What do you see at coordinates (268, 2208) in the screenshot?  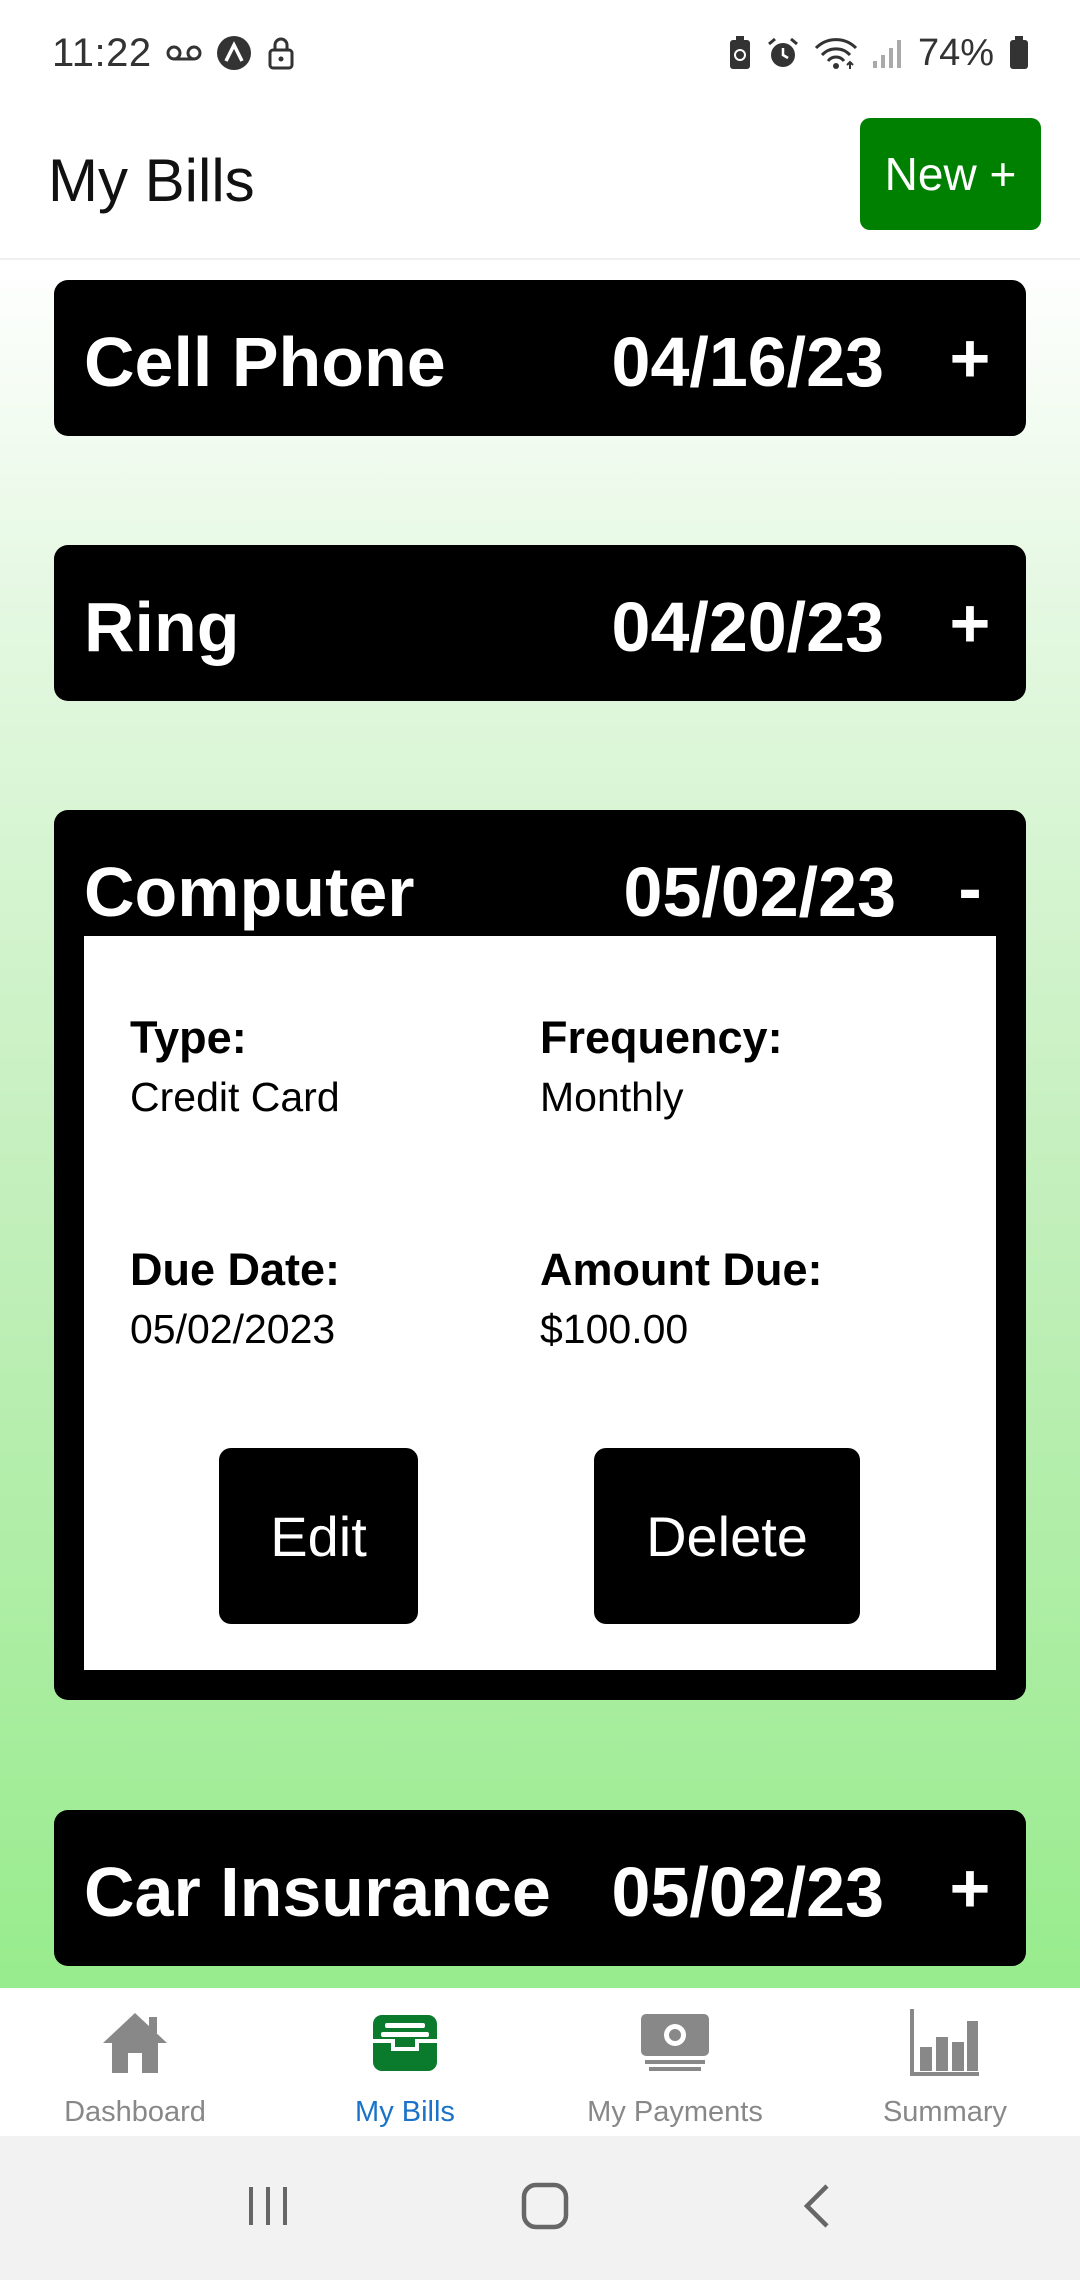 I see `recent-apps-icon` at bounding box center [268, 2208].